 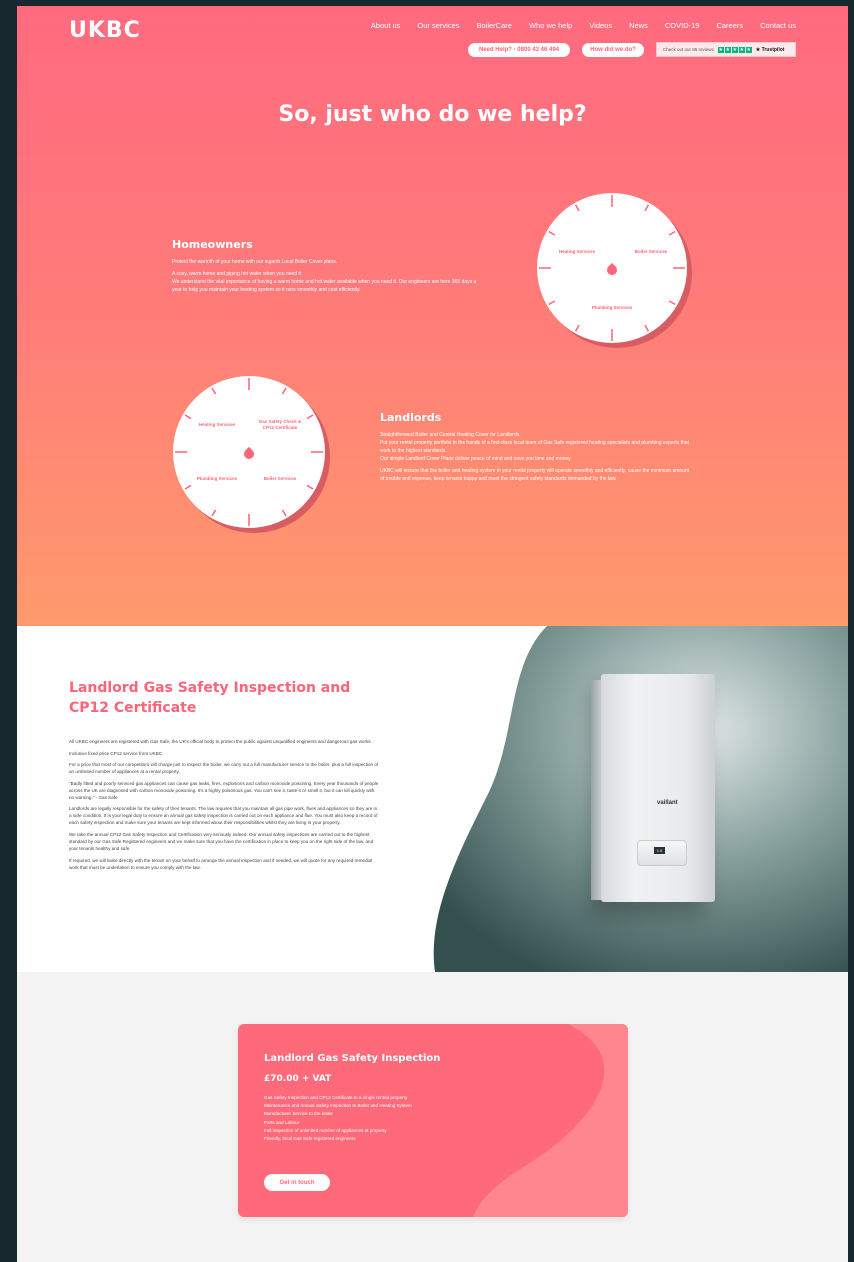 I want to click on trustpilot-brand: ★ Trustpilot, so click(x=770, y=49).